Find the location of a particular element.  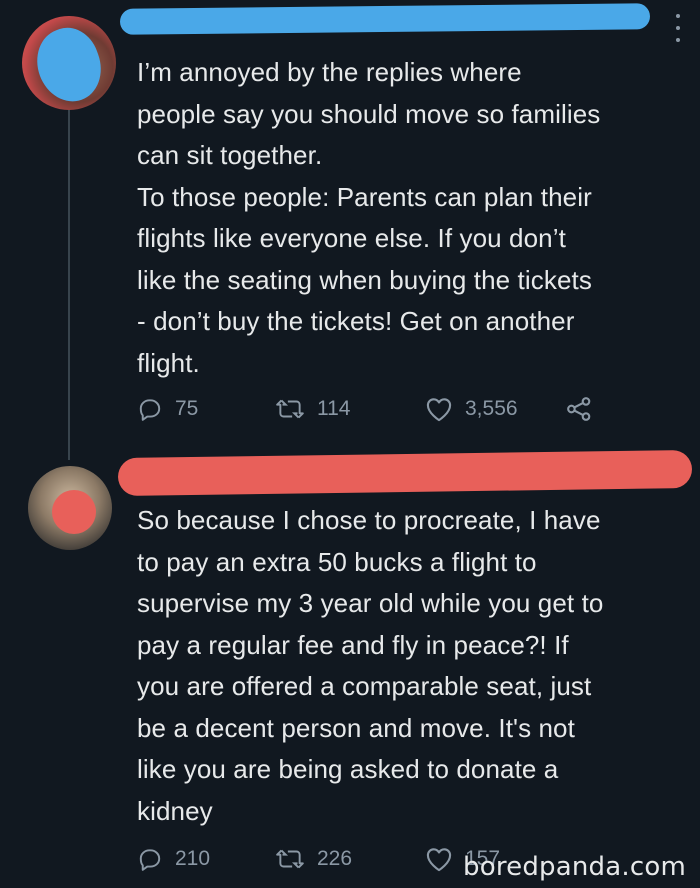

reply-count: 210 is located at coordinates (193, 858).